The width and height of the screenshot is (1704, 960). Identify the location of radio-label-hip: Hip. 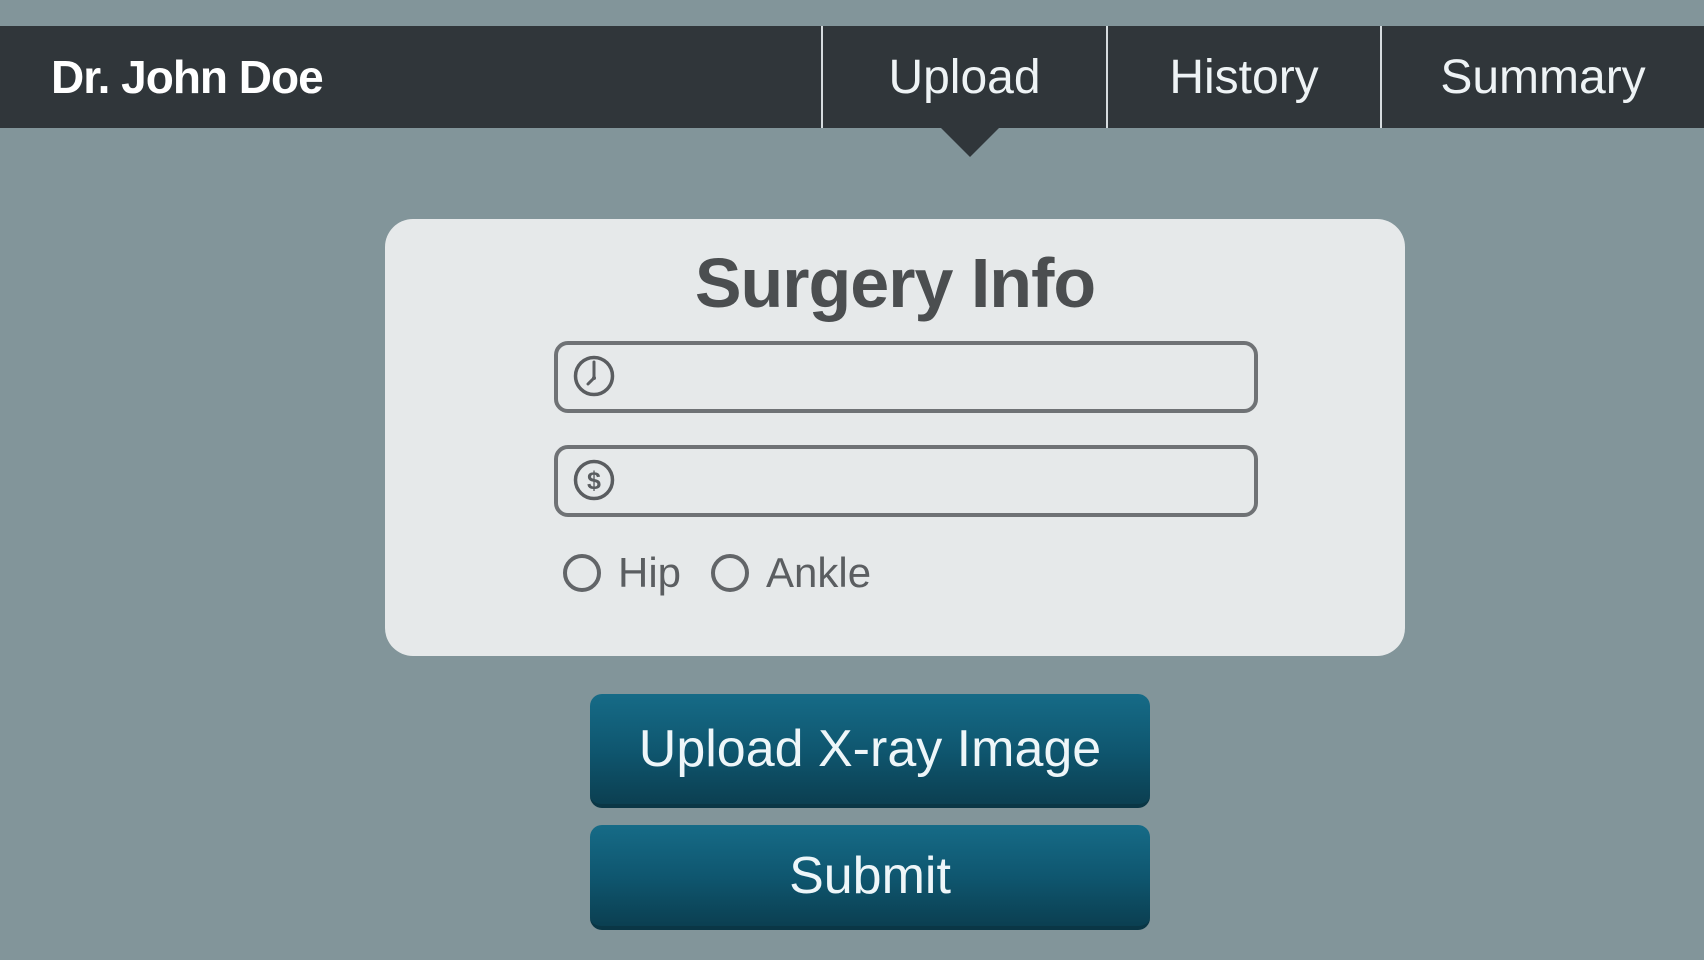
(650, 572).